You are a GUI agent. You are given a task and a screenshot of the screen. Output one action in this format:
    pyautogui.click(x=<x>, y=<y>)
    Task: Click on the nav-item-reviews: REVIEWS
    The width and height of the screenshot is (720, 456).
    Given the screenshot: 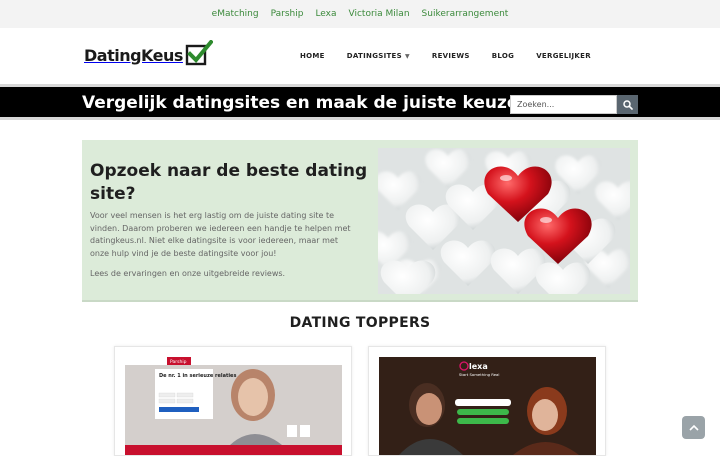 What is the action you would take?
    pyautogui.click(x=451, y=56)
    